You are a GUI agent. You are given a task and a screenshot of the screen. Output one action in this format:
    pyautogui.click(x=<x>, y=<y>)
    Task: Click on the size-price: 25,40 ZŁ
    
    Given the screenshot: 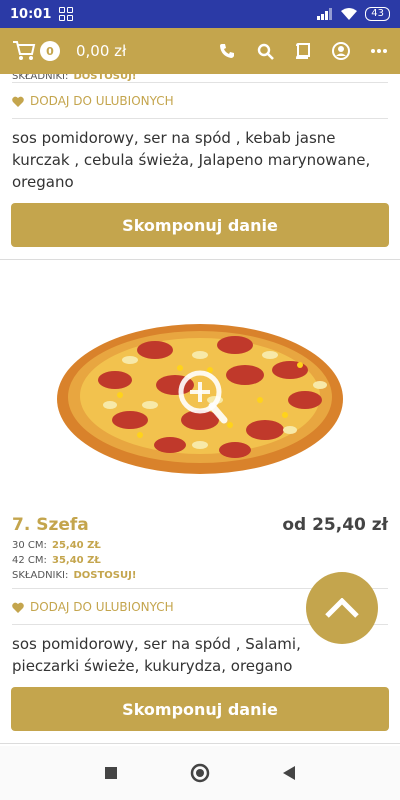 What is the action you would take?
    pyautogui.click(x=76, y=545)
    